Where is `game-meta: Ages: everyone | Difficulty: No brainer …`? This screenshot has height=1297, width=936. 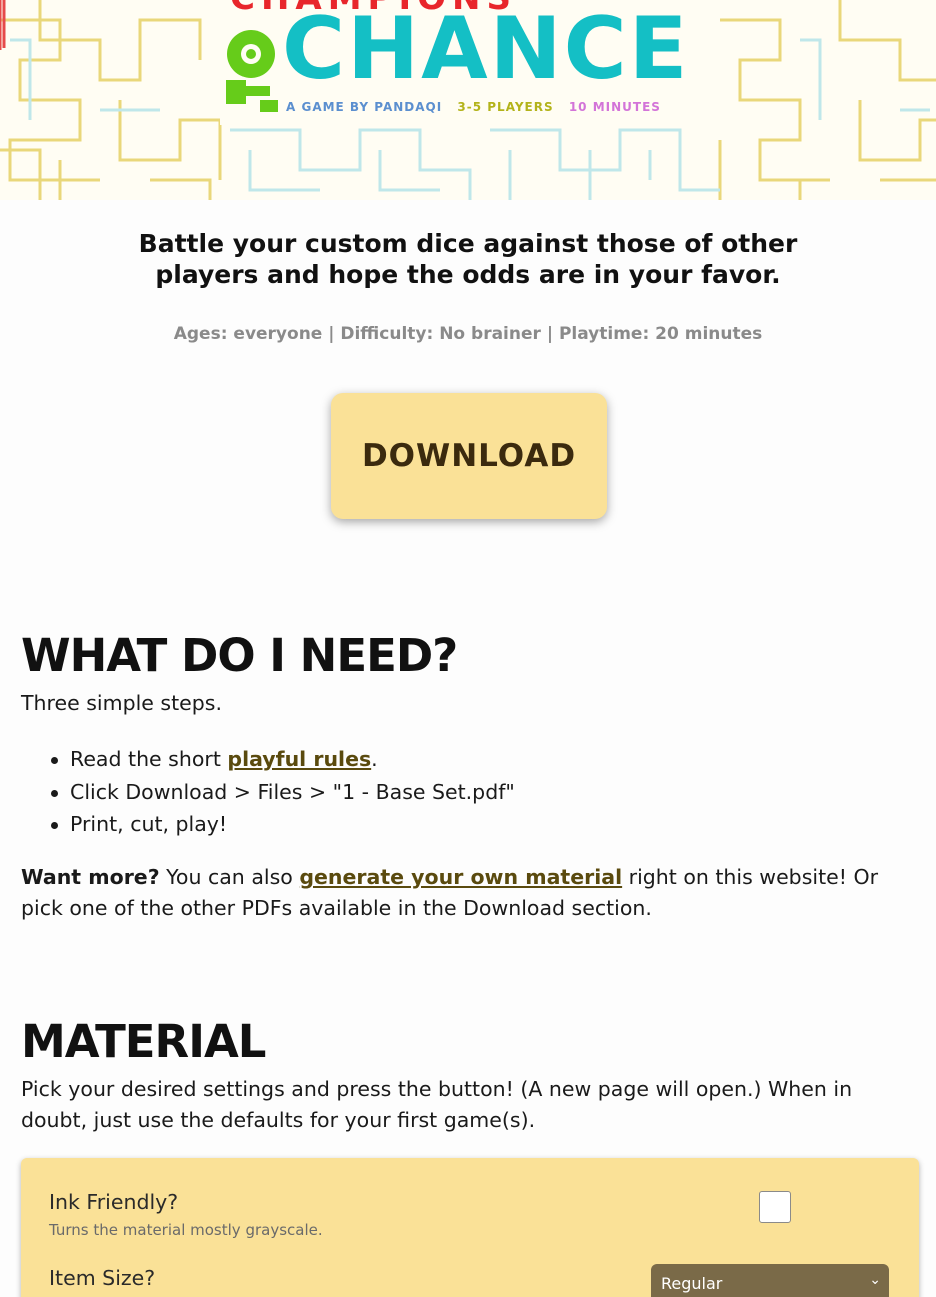
game-meta: Ages: everyone | Difficulty: No brainer … is located at coordinates (468, 334).